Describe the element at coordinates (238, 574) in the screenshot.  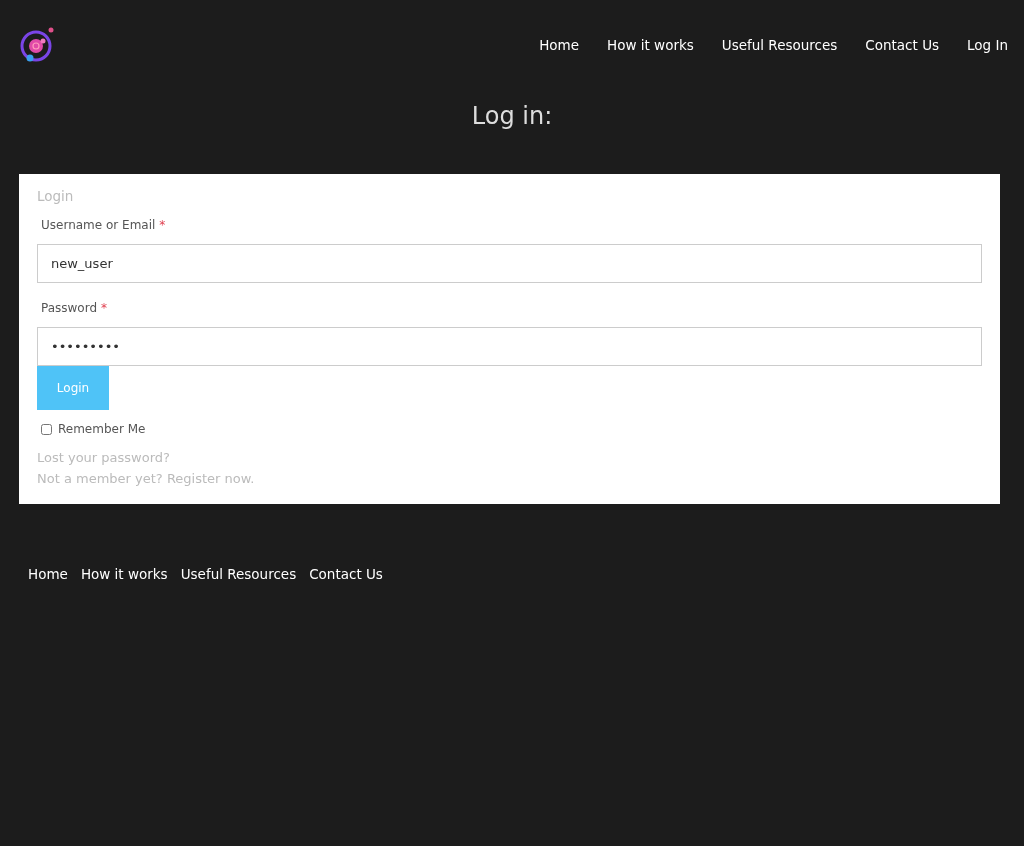
I see `footer-link: Useful Resources` at that location.